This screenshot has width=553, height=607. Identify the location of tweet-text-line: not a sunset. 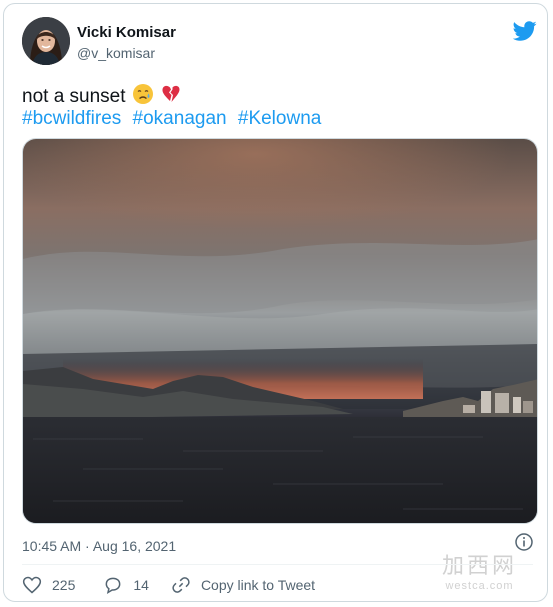
(102, 97).